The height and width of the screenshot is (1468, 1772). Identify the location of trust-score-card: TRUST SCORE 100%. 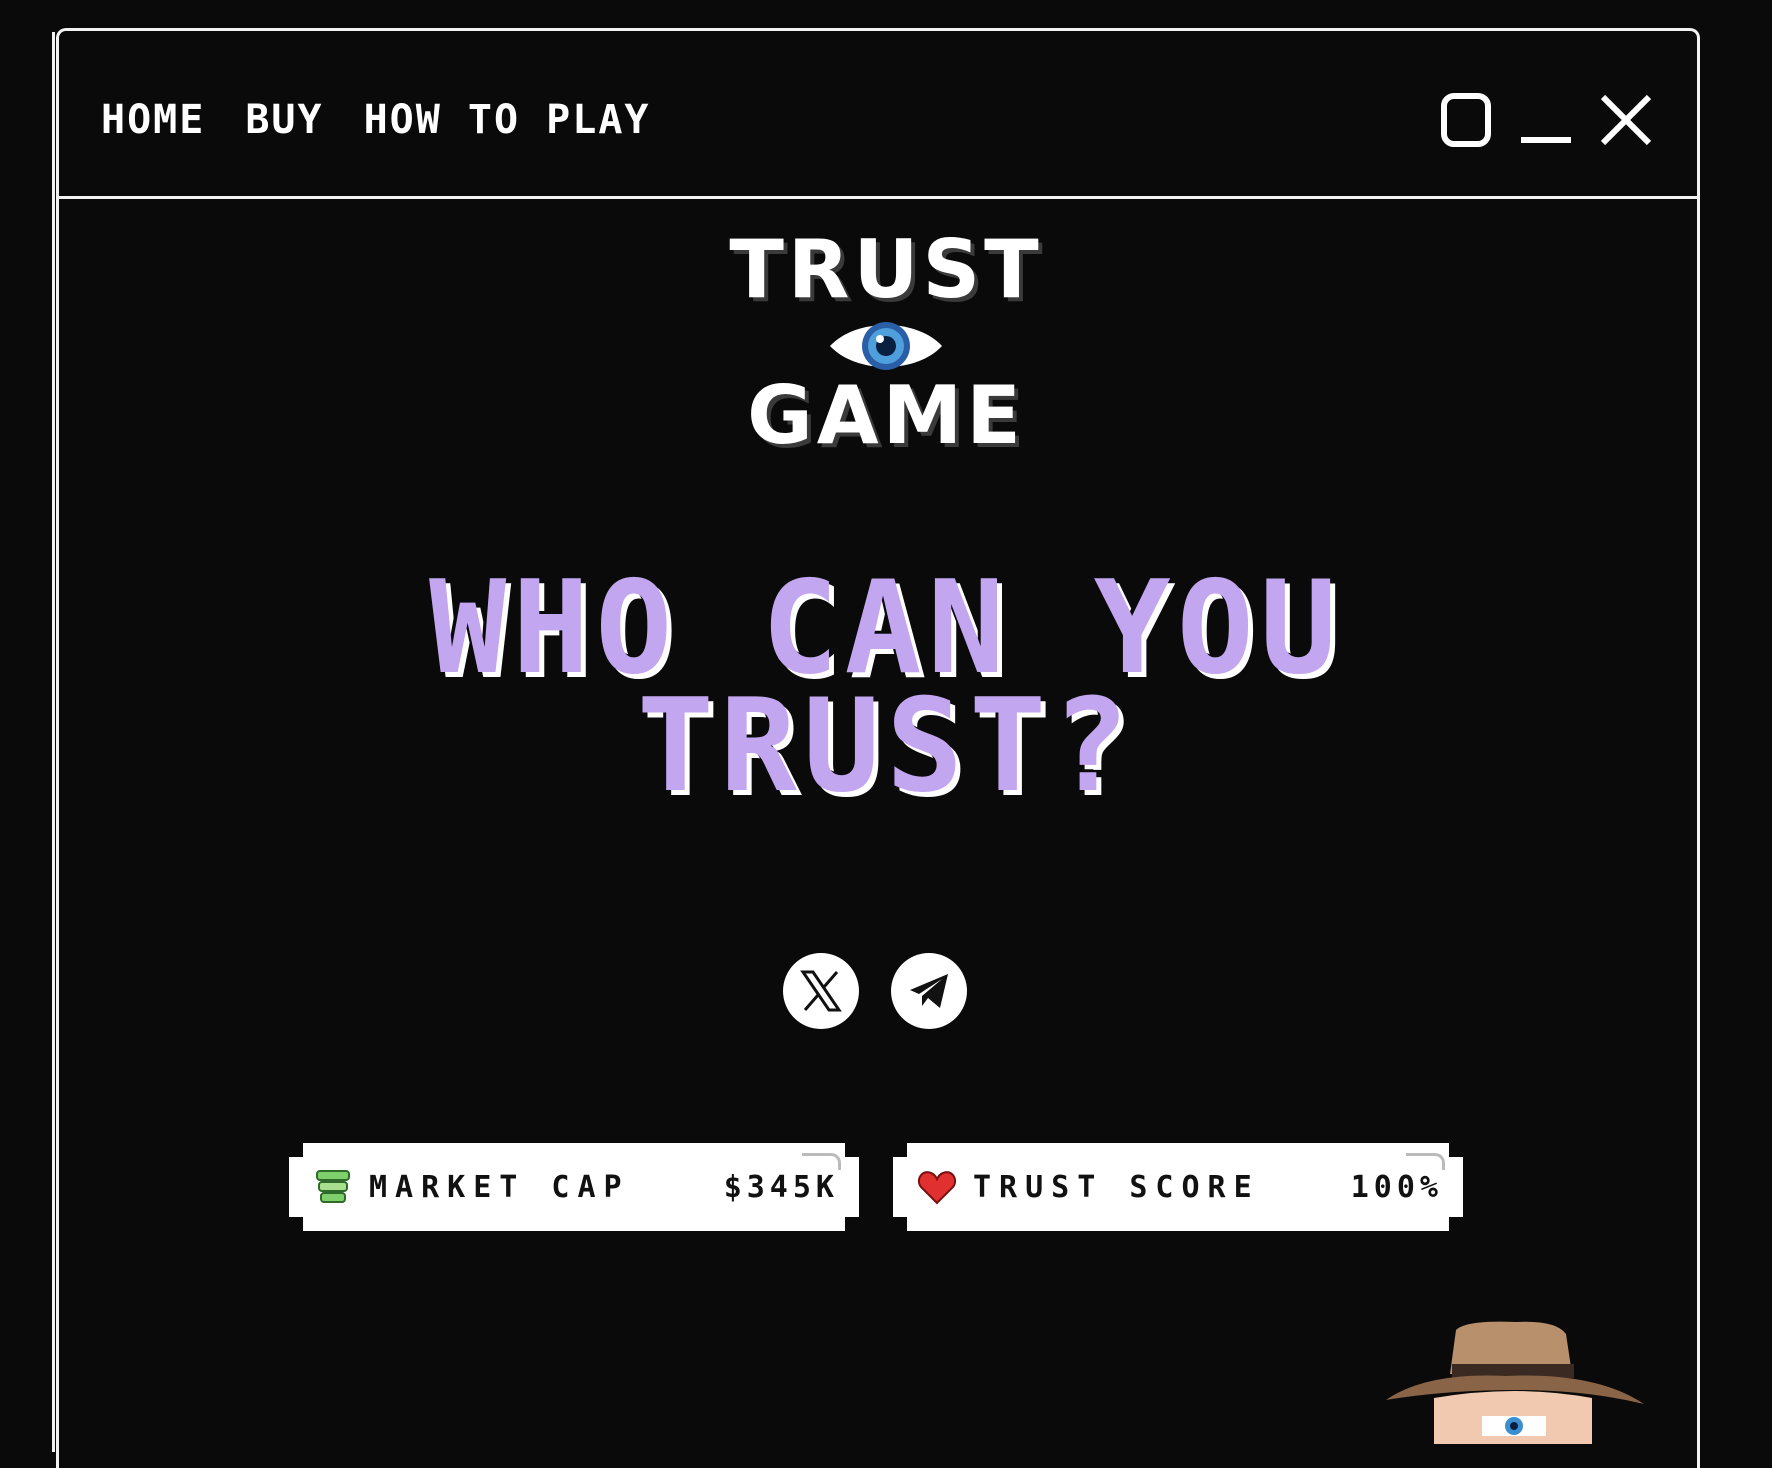
(1178, 1187).